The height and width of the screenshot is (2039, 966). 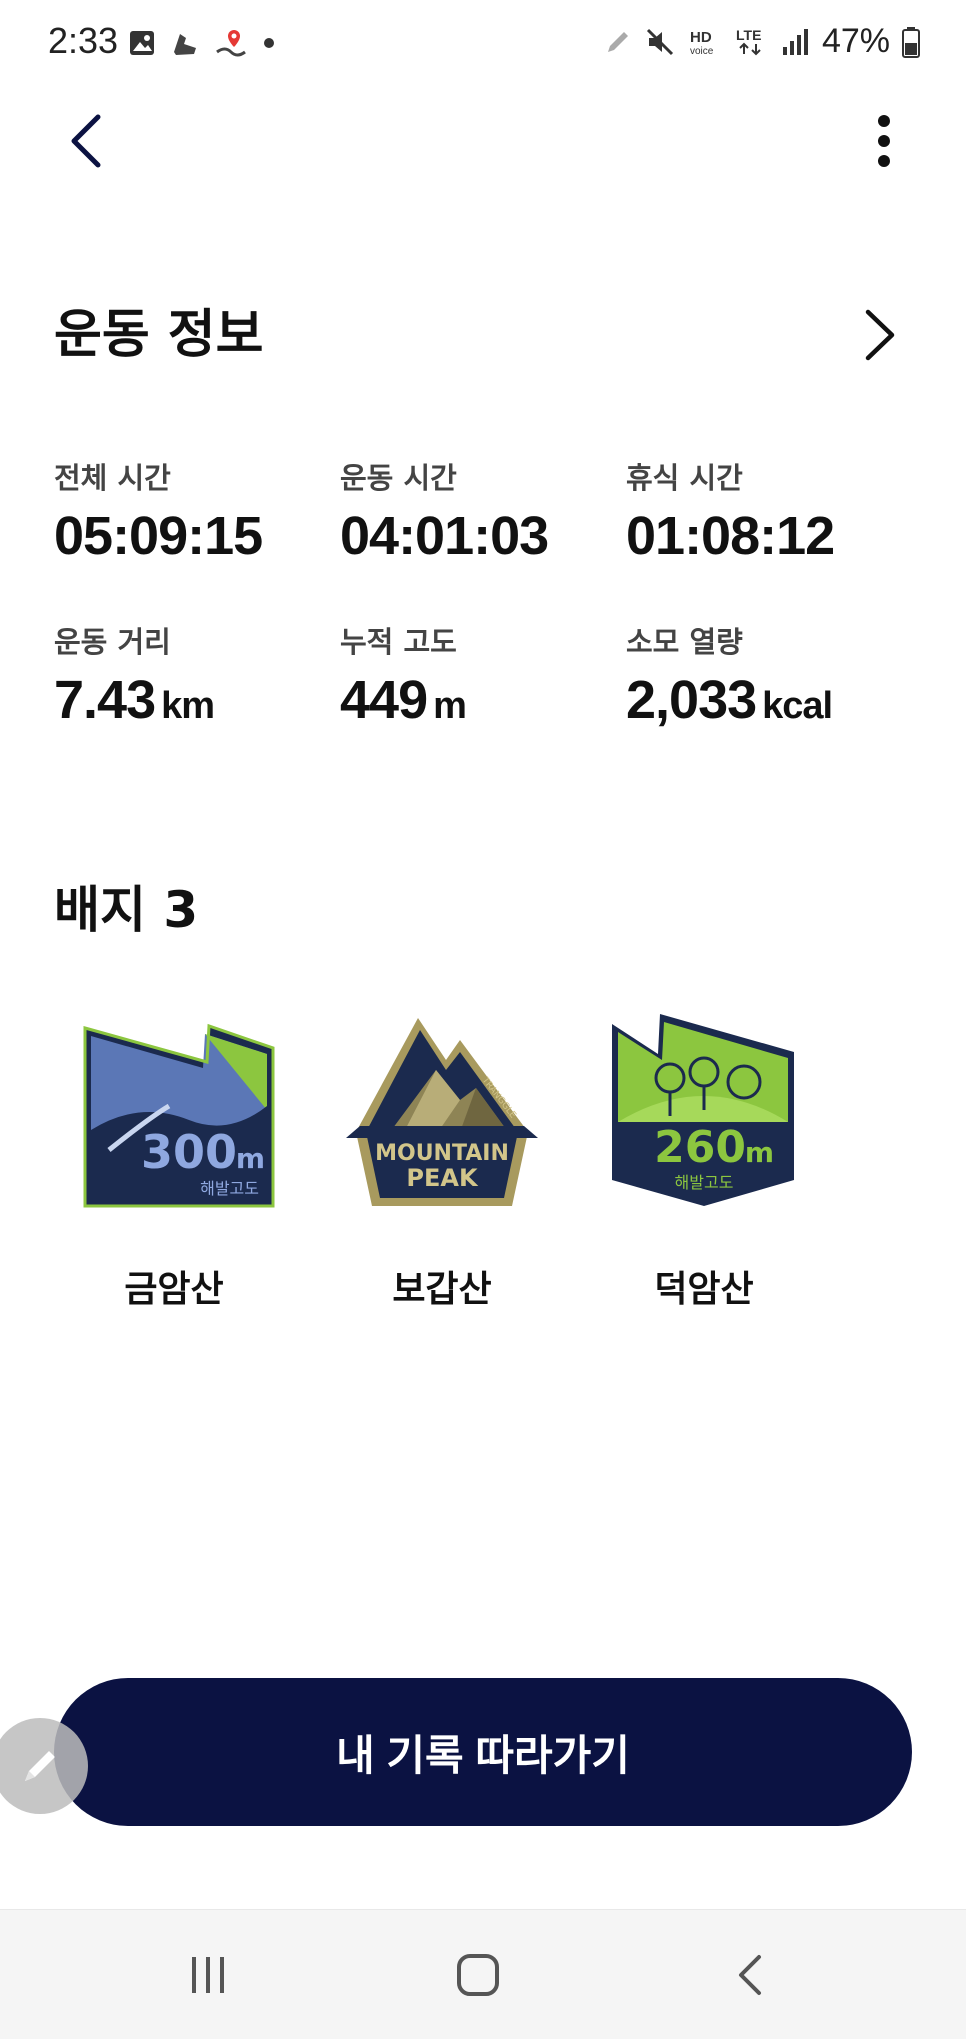 I want to click on system-nav-bar, so click(x=483, y=1974).